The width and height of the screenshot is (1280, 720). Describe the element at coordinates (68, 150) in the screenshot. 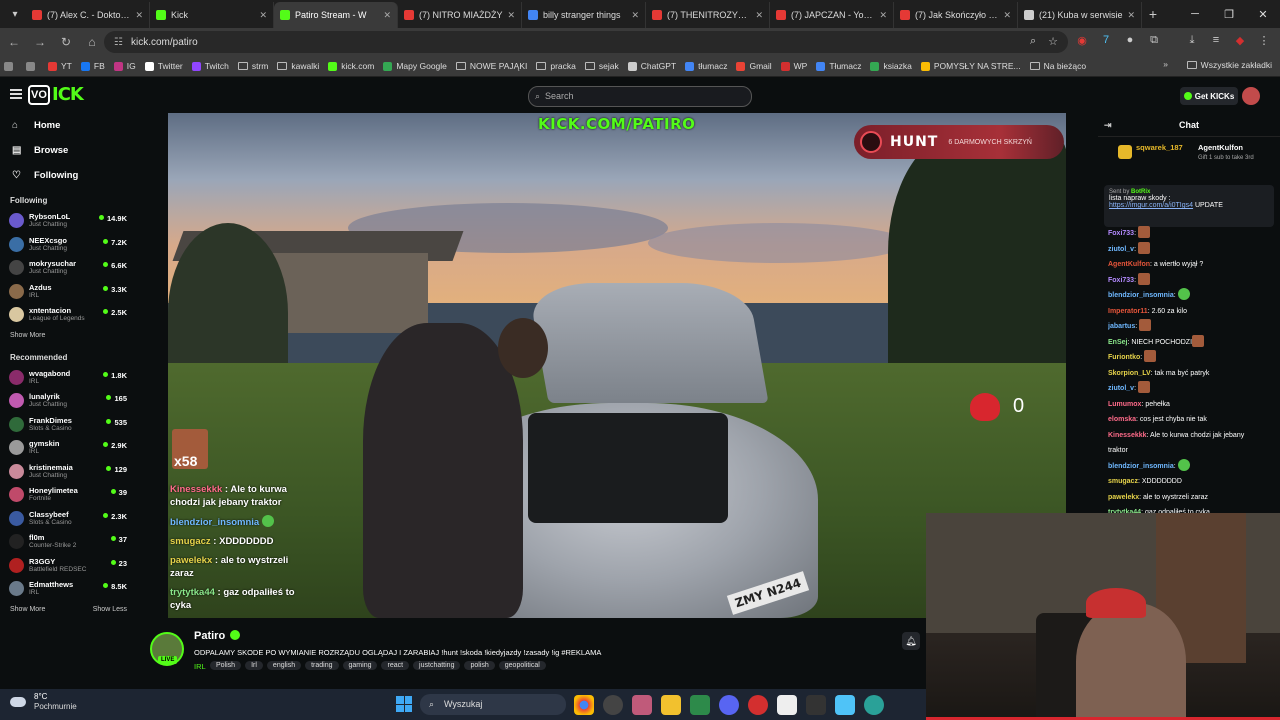

I see `sidebar-item-browse: ▤ Browse` at that location.